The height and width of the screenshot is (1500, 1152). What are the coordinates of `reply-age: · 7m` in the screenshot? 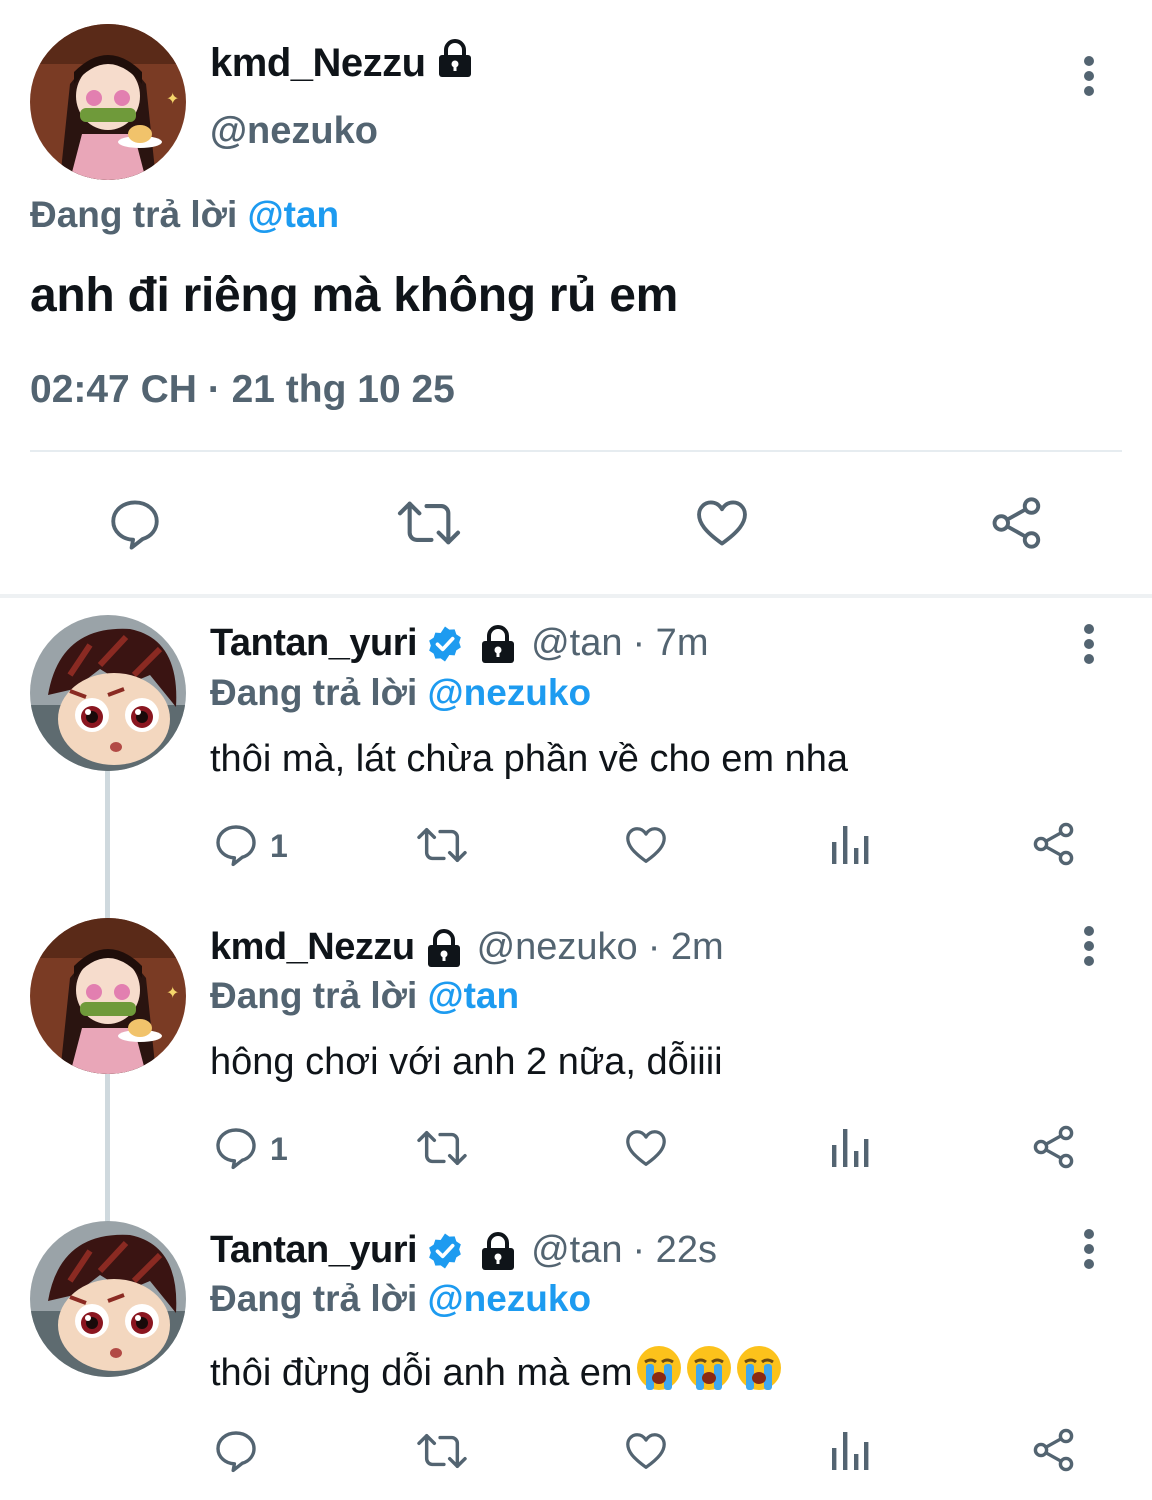 It's located at (670, 643).